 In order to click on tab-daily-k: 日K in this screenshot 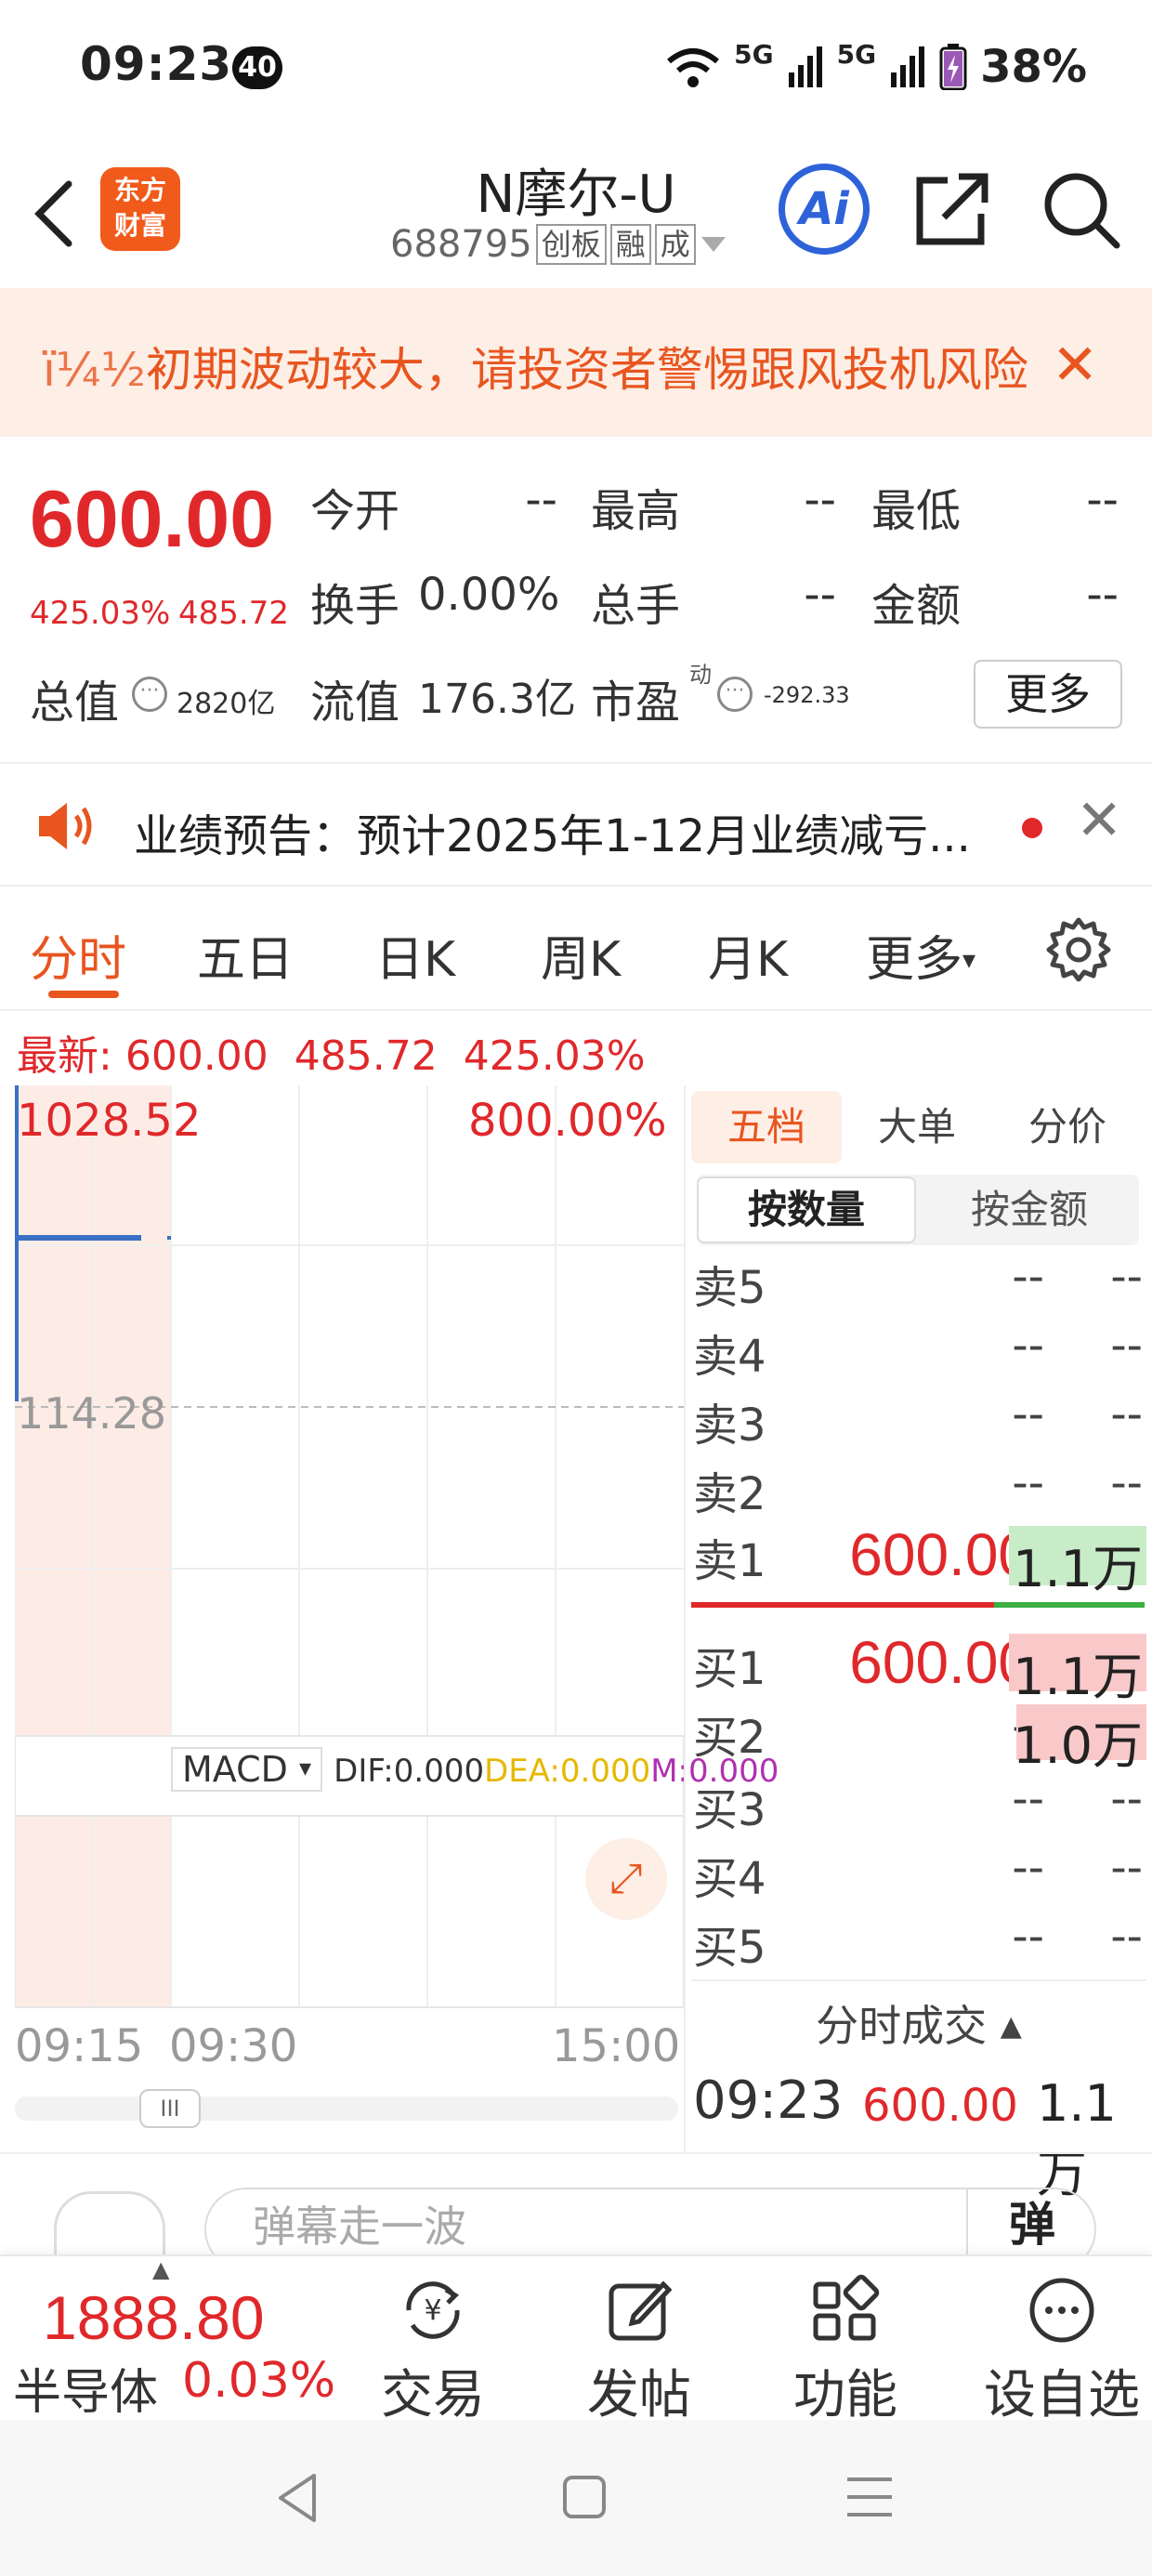, I will do `click(415, 955)`.